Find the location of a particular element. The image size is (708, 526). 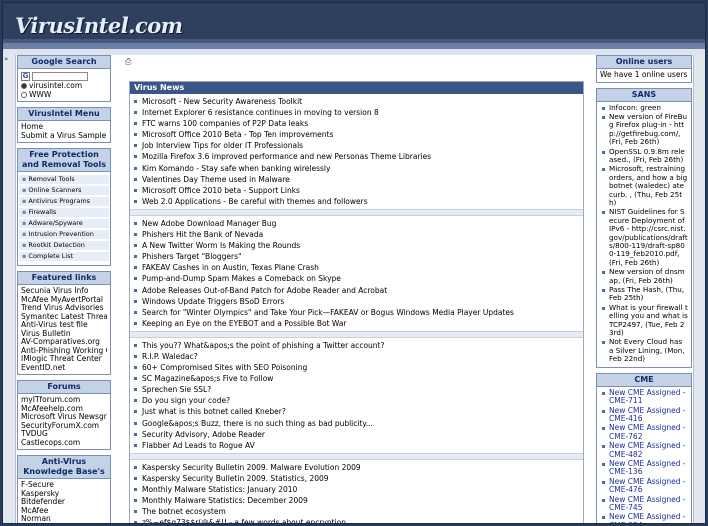

cme-item: New CME Assigned - CME-416 is located at coordinates (644, 415).